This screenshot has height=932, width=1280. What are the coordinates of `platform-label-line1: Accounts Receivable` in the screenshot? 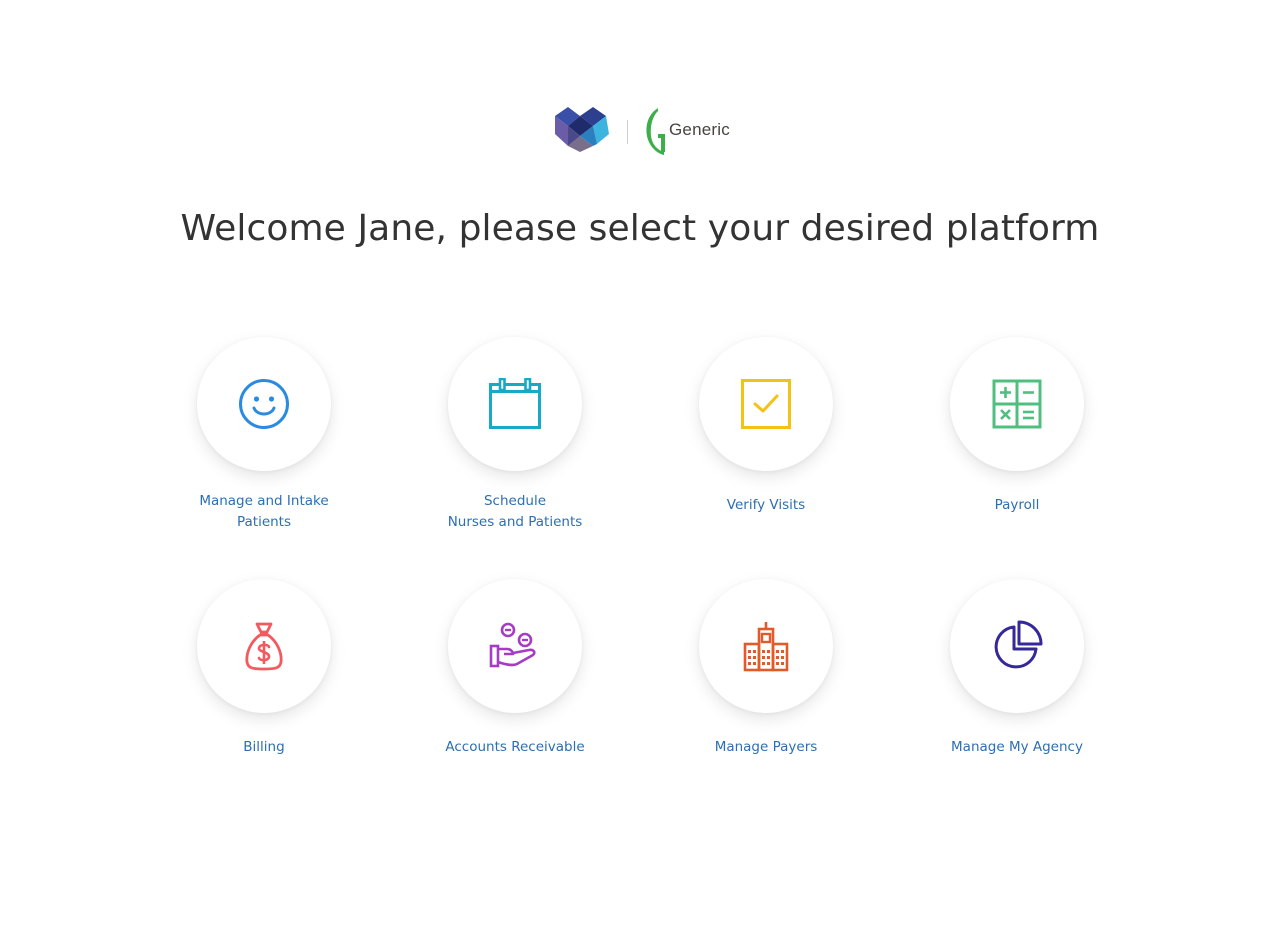 It's located at (515, 747).